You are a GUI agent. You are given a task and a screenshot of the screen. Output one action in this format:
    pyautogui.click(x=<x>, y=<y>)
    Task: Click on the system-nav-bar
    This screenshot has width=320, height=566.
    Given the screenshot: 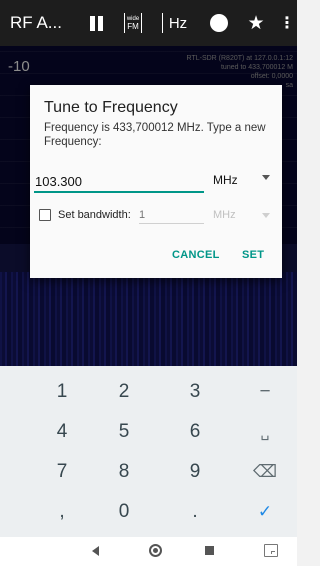 What is the action you would take?
    pyautogui.click(x=148, y=551)
    